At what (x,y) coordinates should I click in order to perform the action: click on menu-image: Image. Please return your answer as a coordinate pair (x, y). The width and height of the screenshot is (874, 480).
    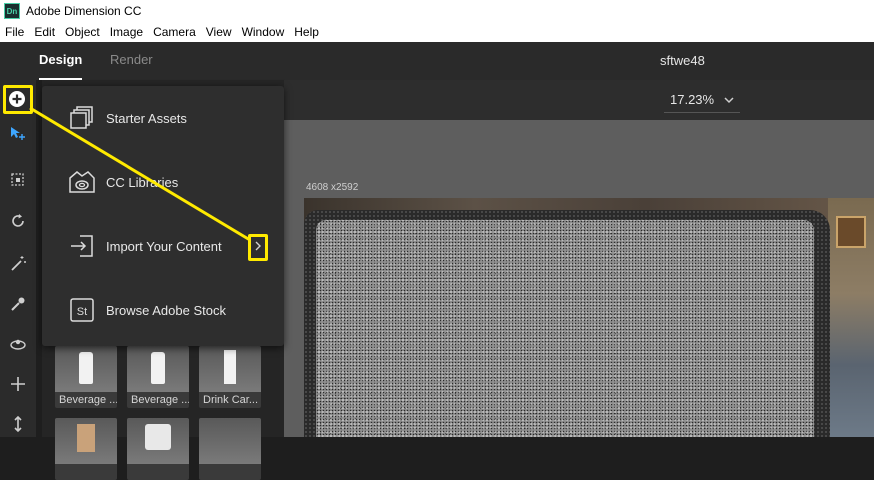
    Looking at the image, I should click on (126, 32).